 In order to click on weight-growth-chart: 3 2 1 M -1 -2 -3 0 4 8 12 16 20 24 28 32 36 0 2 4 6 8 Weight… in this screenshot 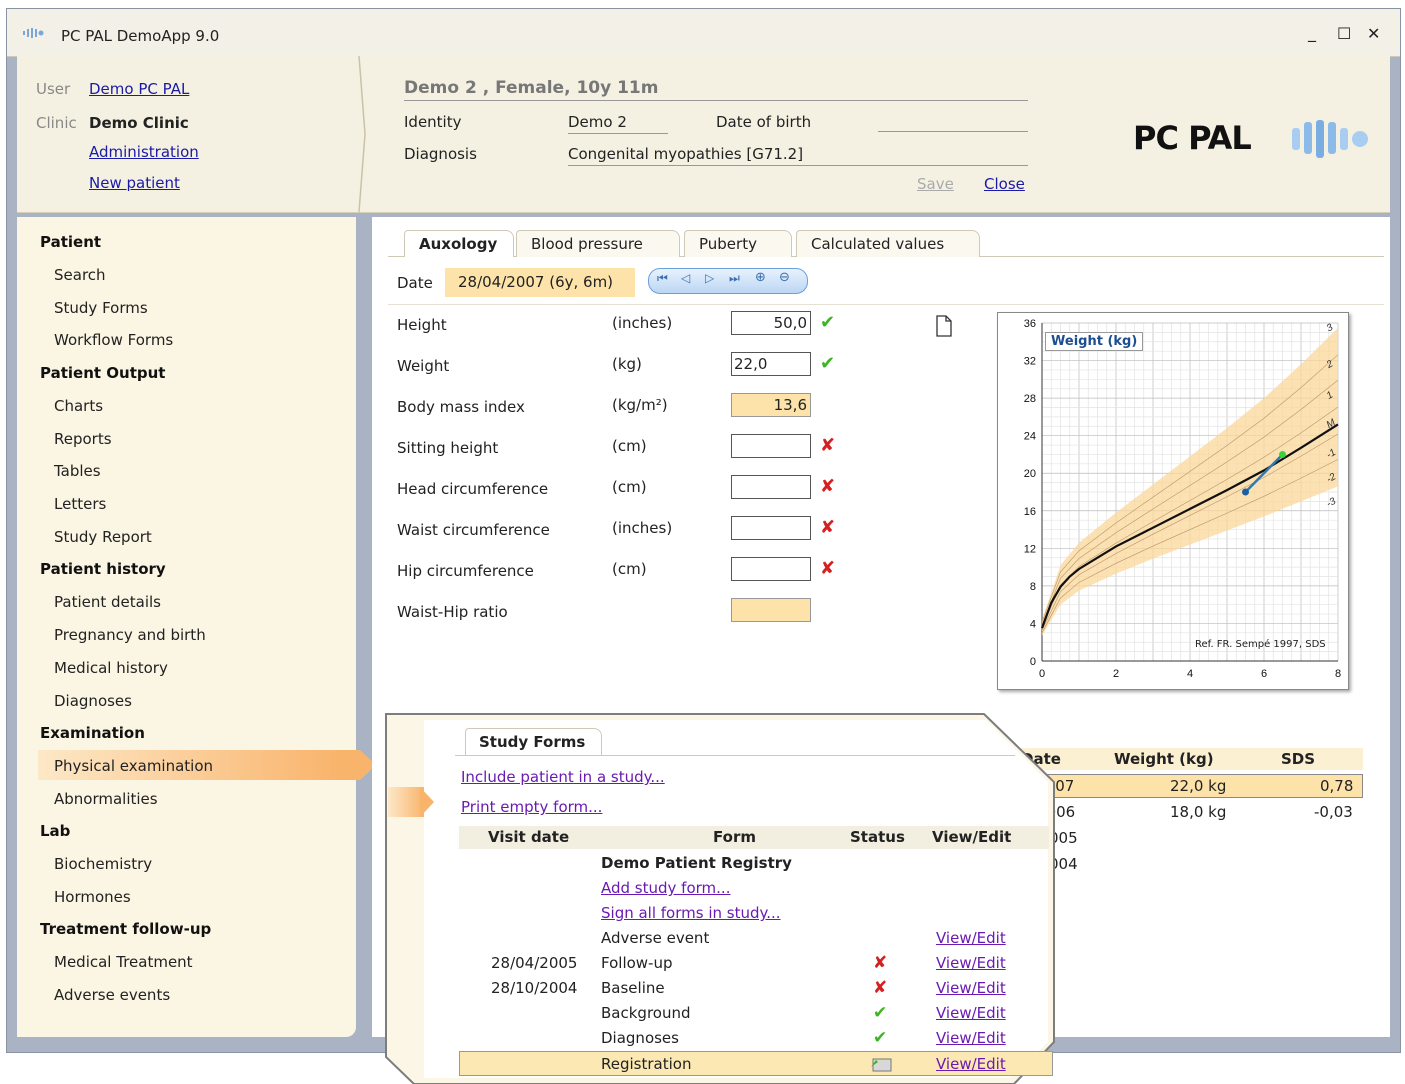, I will do `click(1173, 501)`.